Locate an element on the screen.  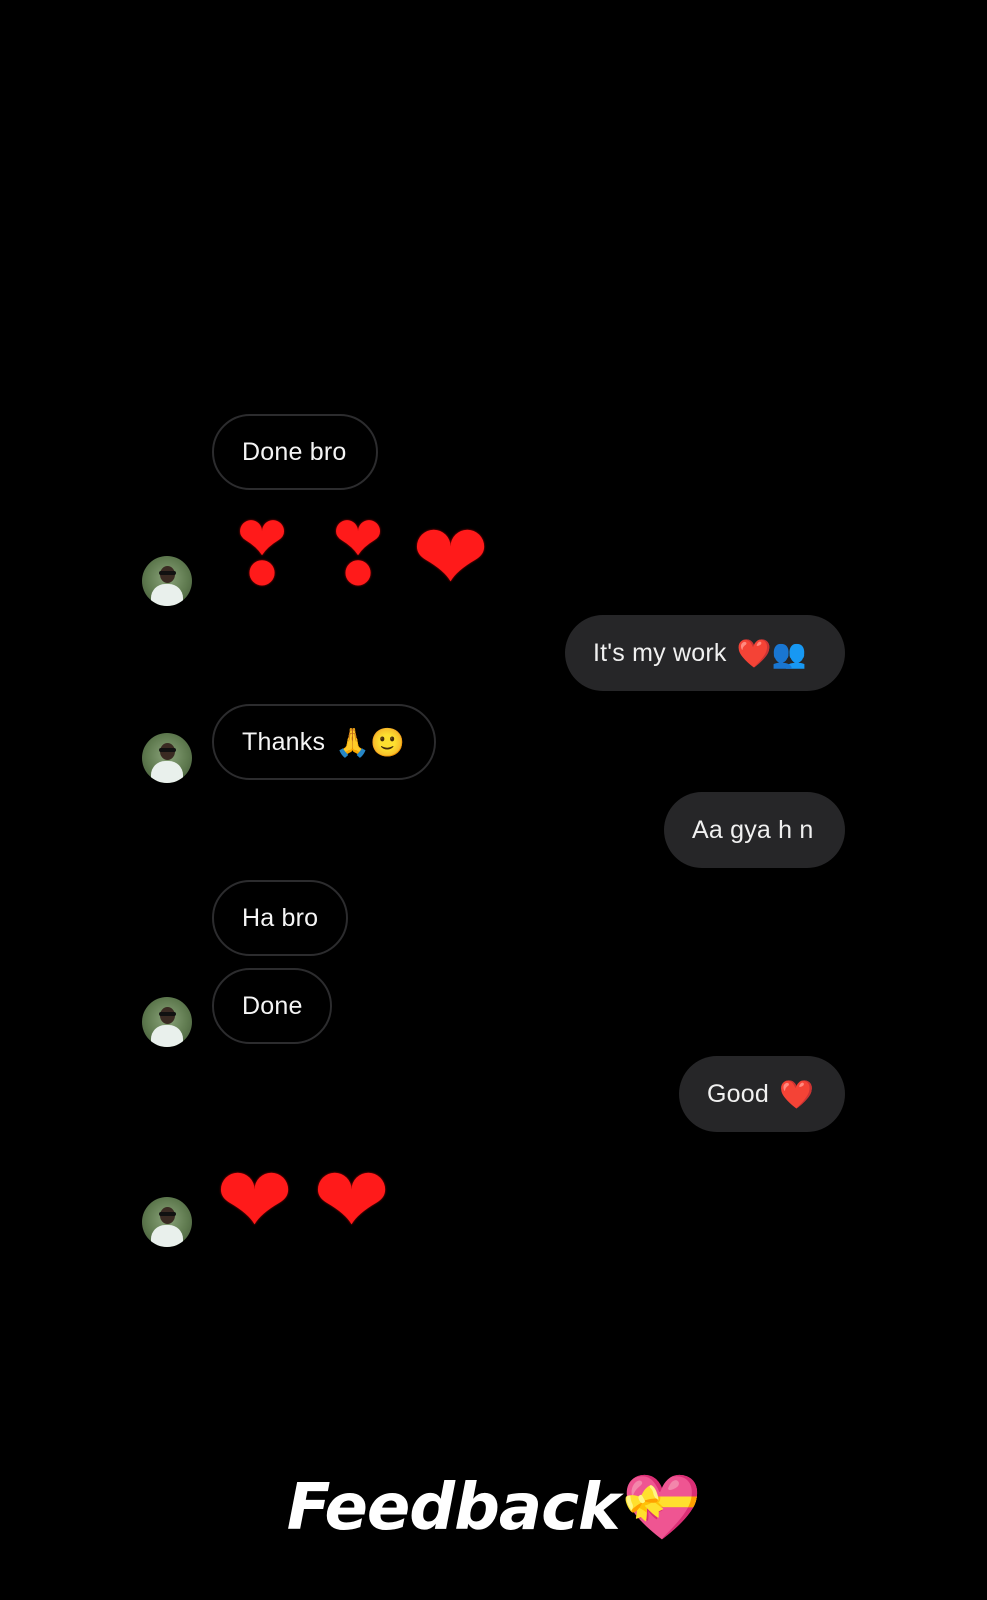
message-text: Ha bro is located at coordinates (280, 917).